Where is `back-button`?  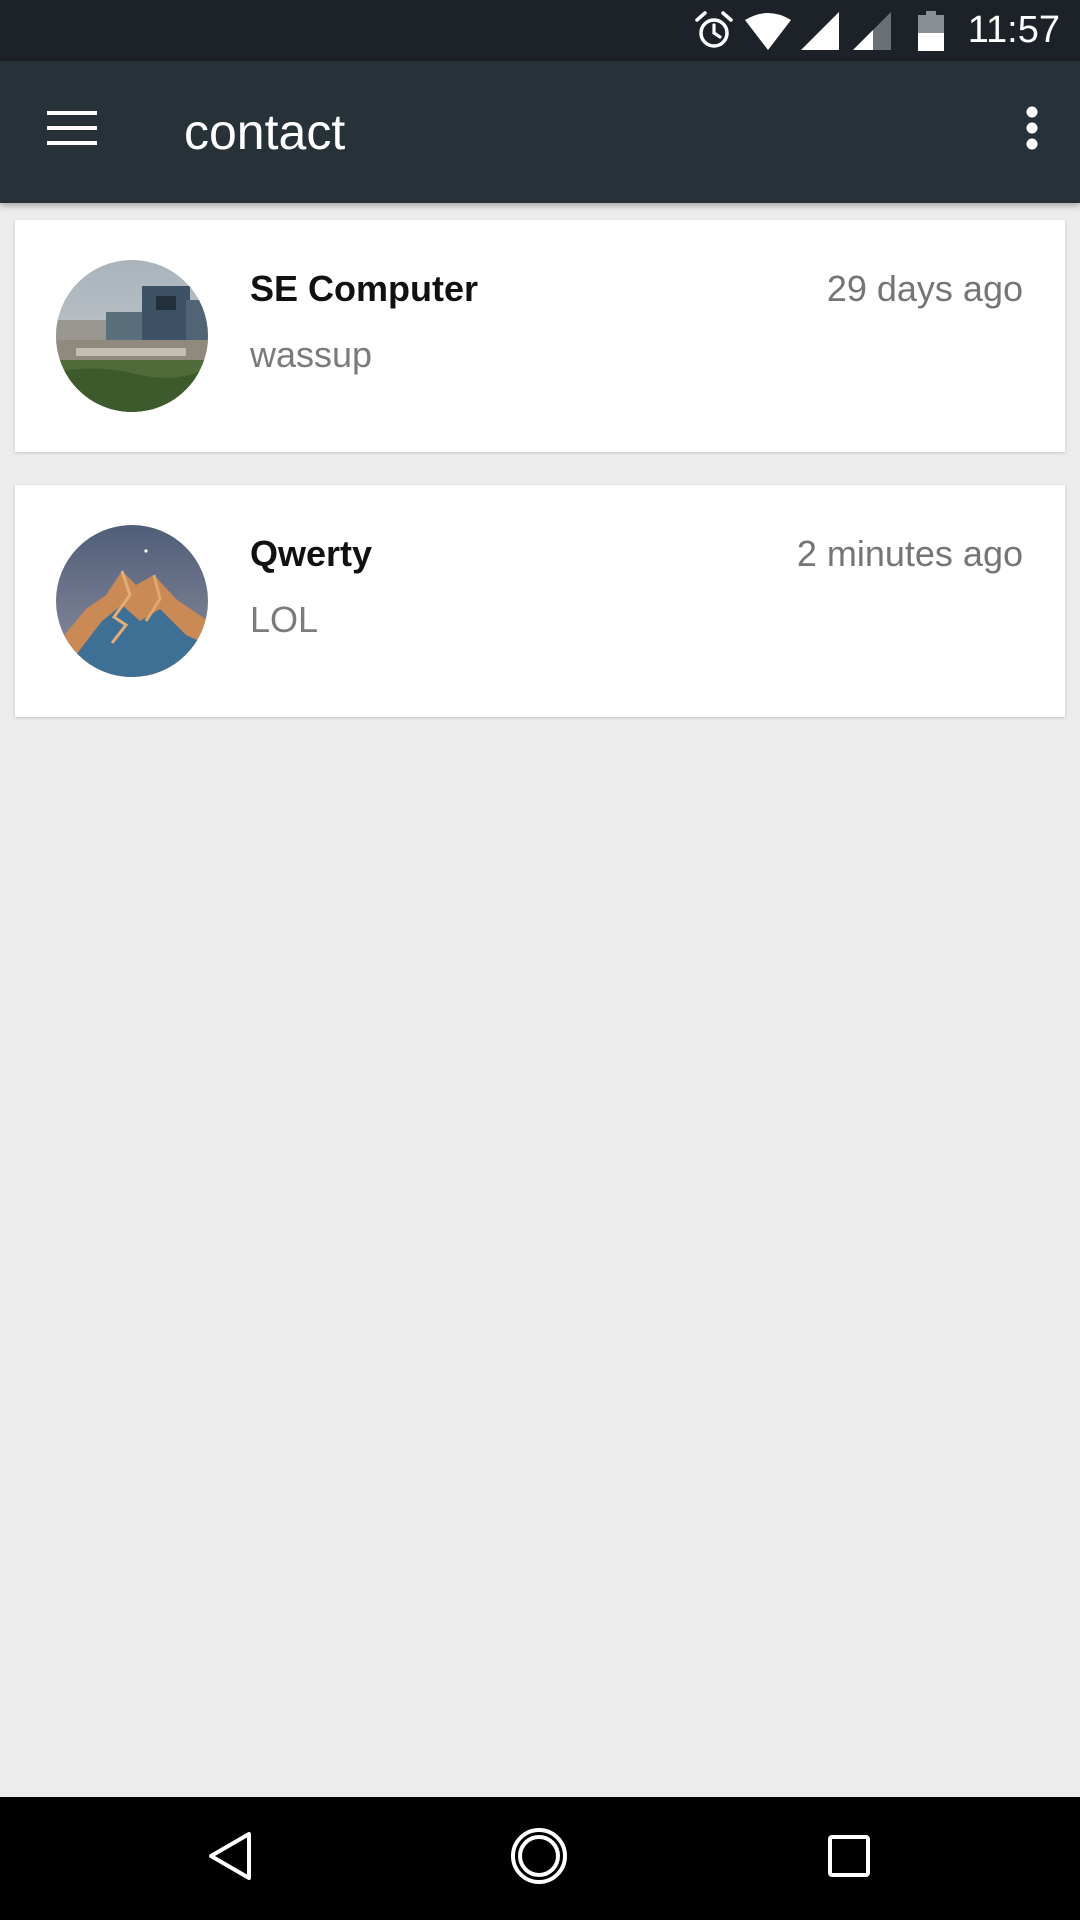
back-button is located at coordinates (230, 1858).